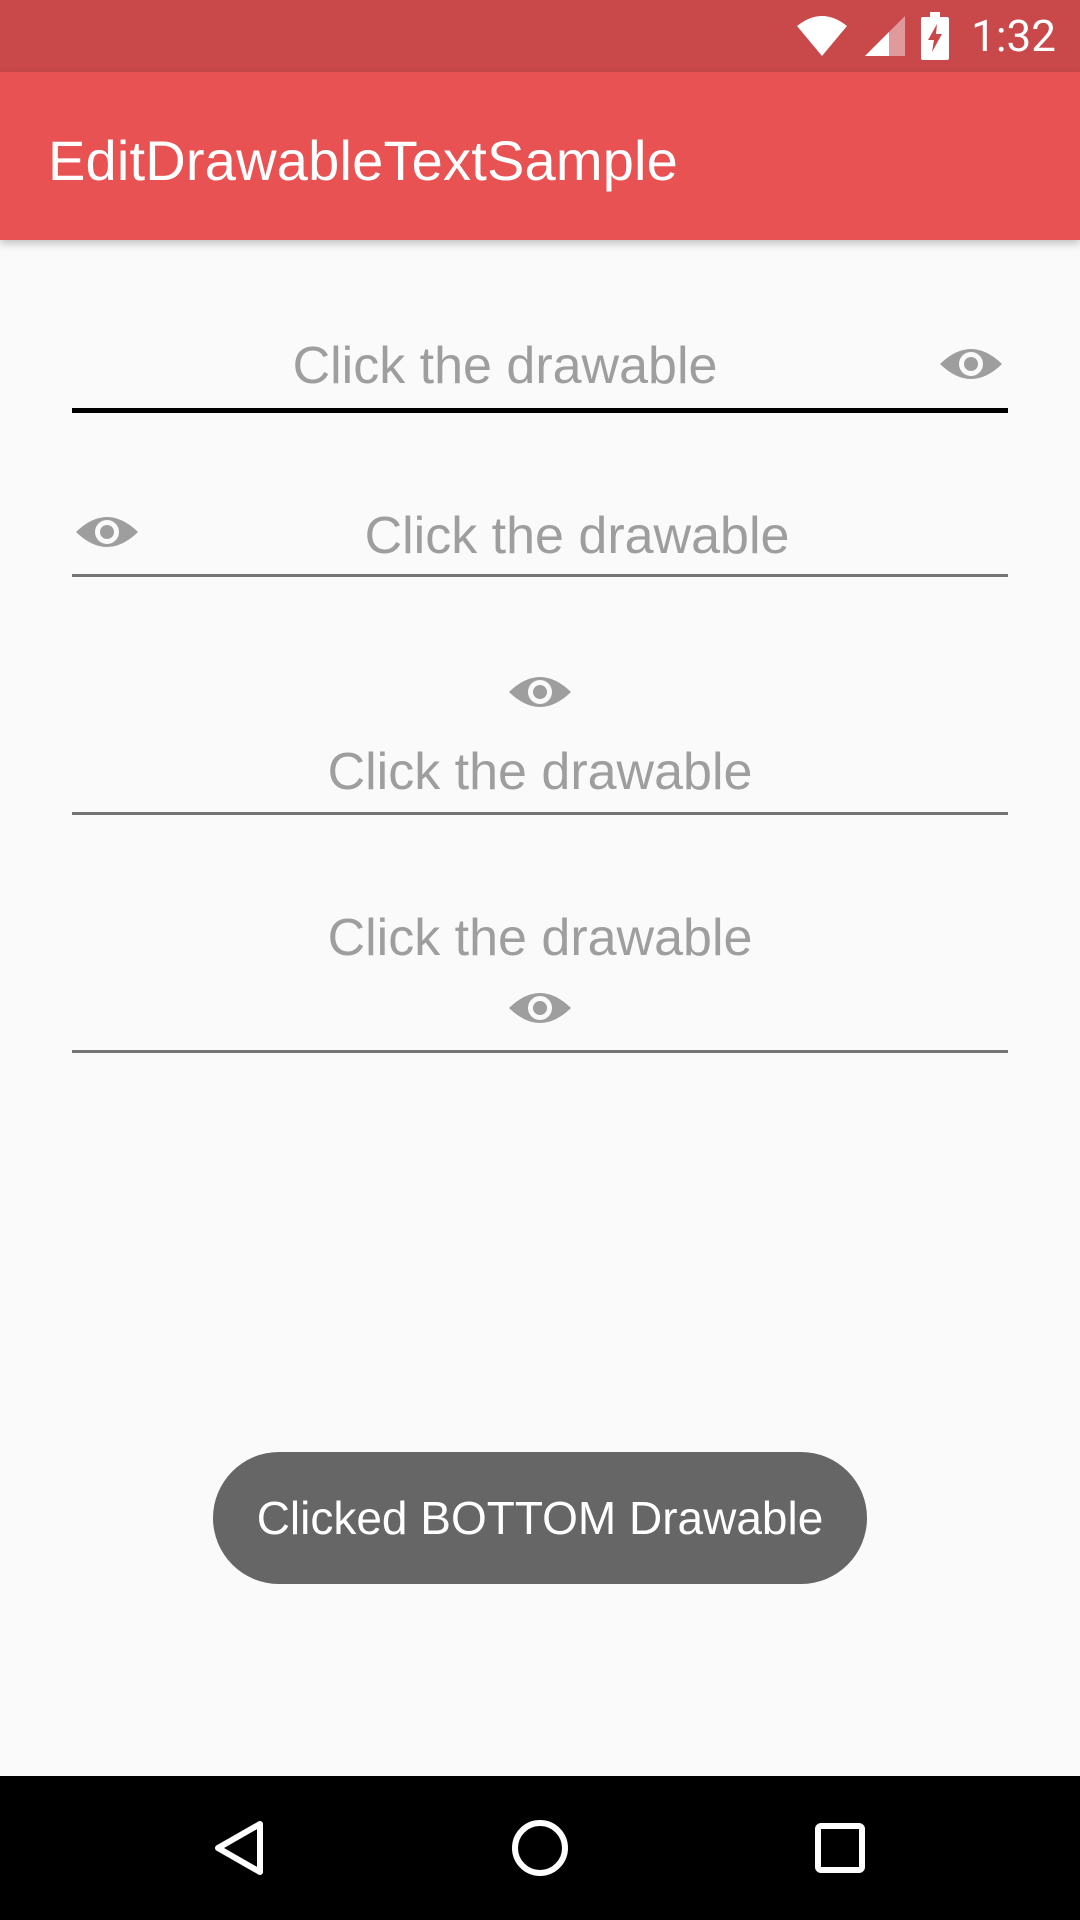 The width and height of the screenshot is (1080, 1920). Describe the element at coordinates (885, 36) in the screenshot. I see `signal-icon` at that location.